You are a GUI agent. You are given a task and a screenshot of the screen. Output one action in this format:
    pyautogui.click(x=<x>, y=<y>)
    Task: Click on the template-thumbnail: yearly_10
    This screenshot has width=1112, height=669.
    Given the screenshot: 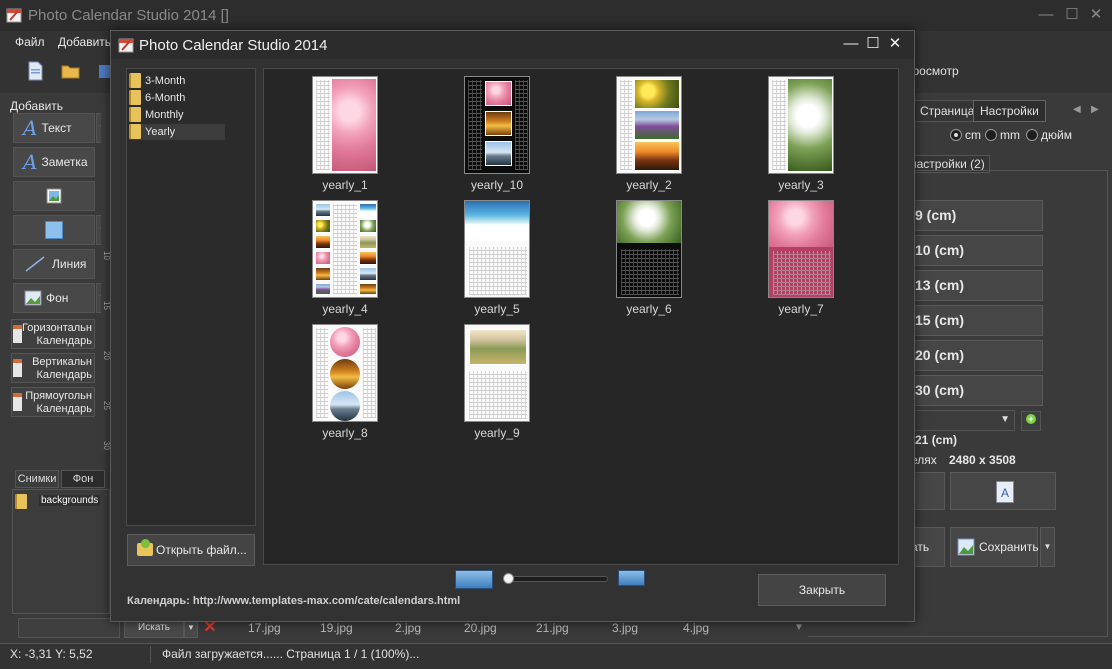 What is the action you would take?
    pyautogui.click(x=494, y=131)
    